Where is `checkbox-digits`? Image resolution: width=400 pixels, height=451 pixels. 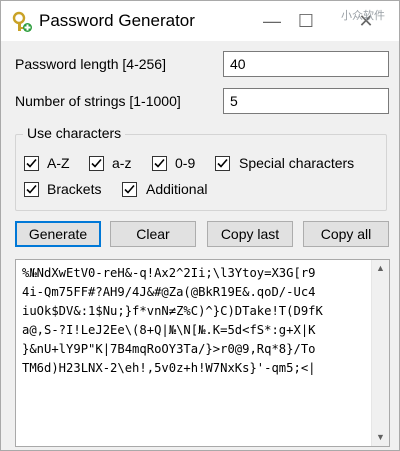 checkbox-digits is located at coordinates (159, 163).